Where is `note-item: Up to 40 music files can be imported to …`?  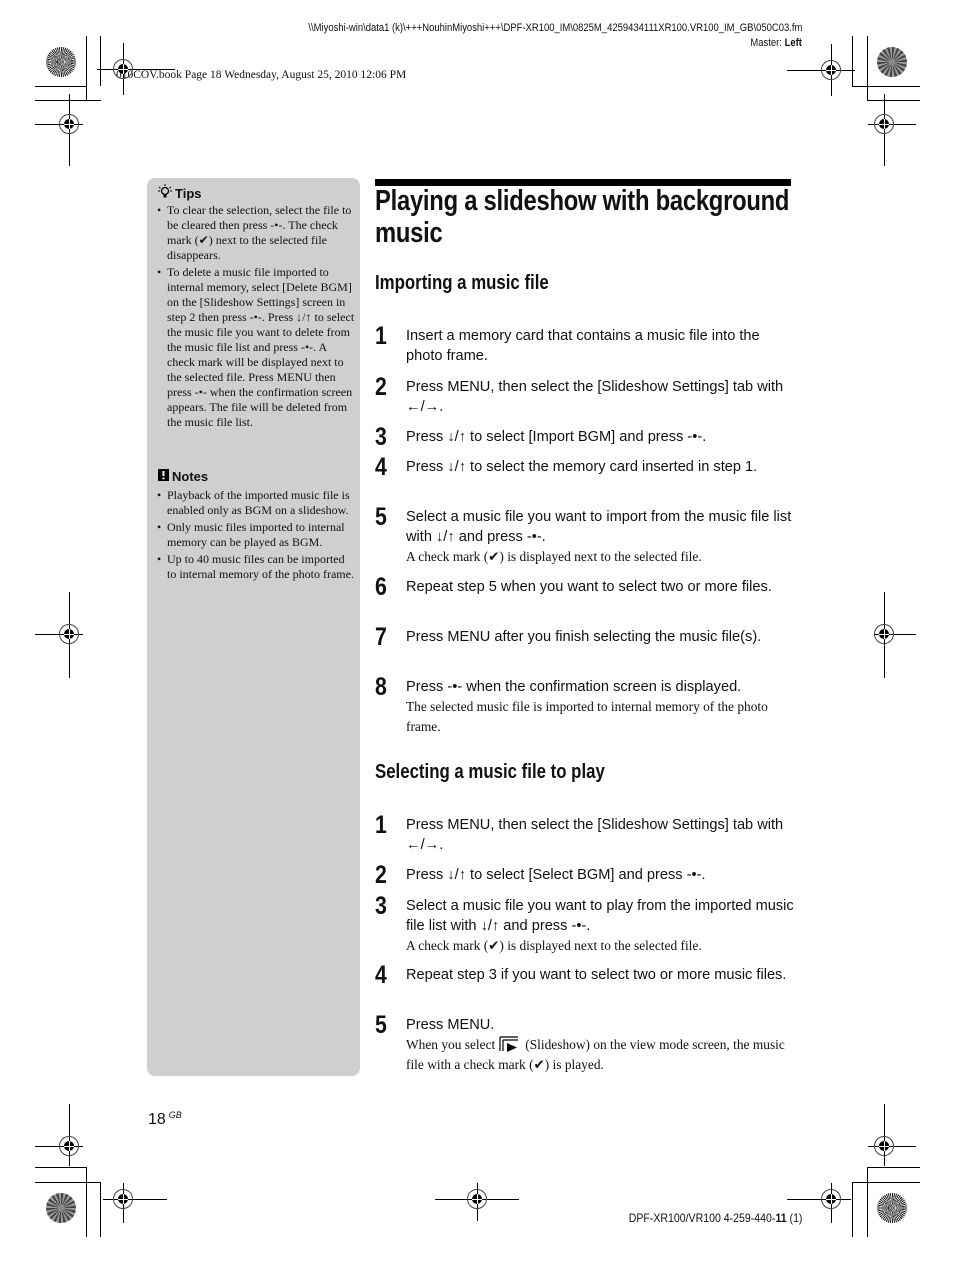
note-item: Up to 40 music files can be imported to … is located at coordinates (255, 567).